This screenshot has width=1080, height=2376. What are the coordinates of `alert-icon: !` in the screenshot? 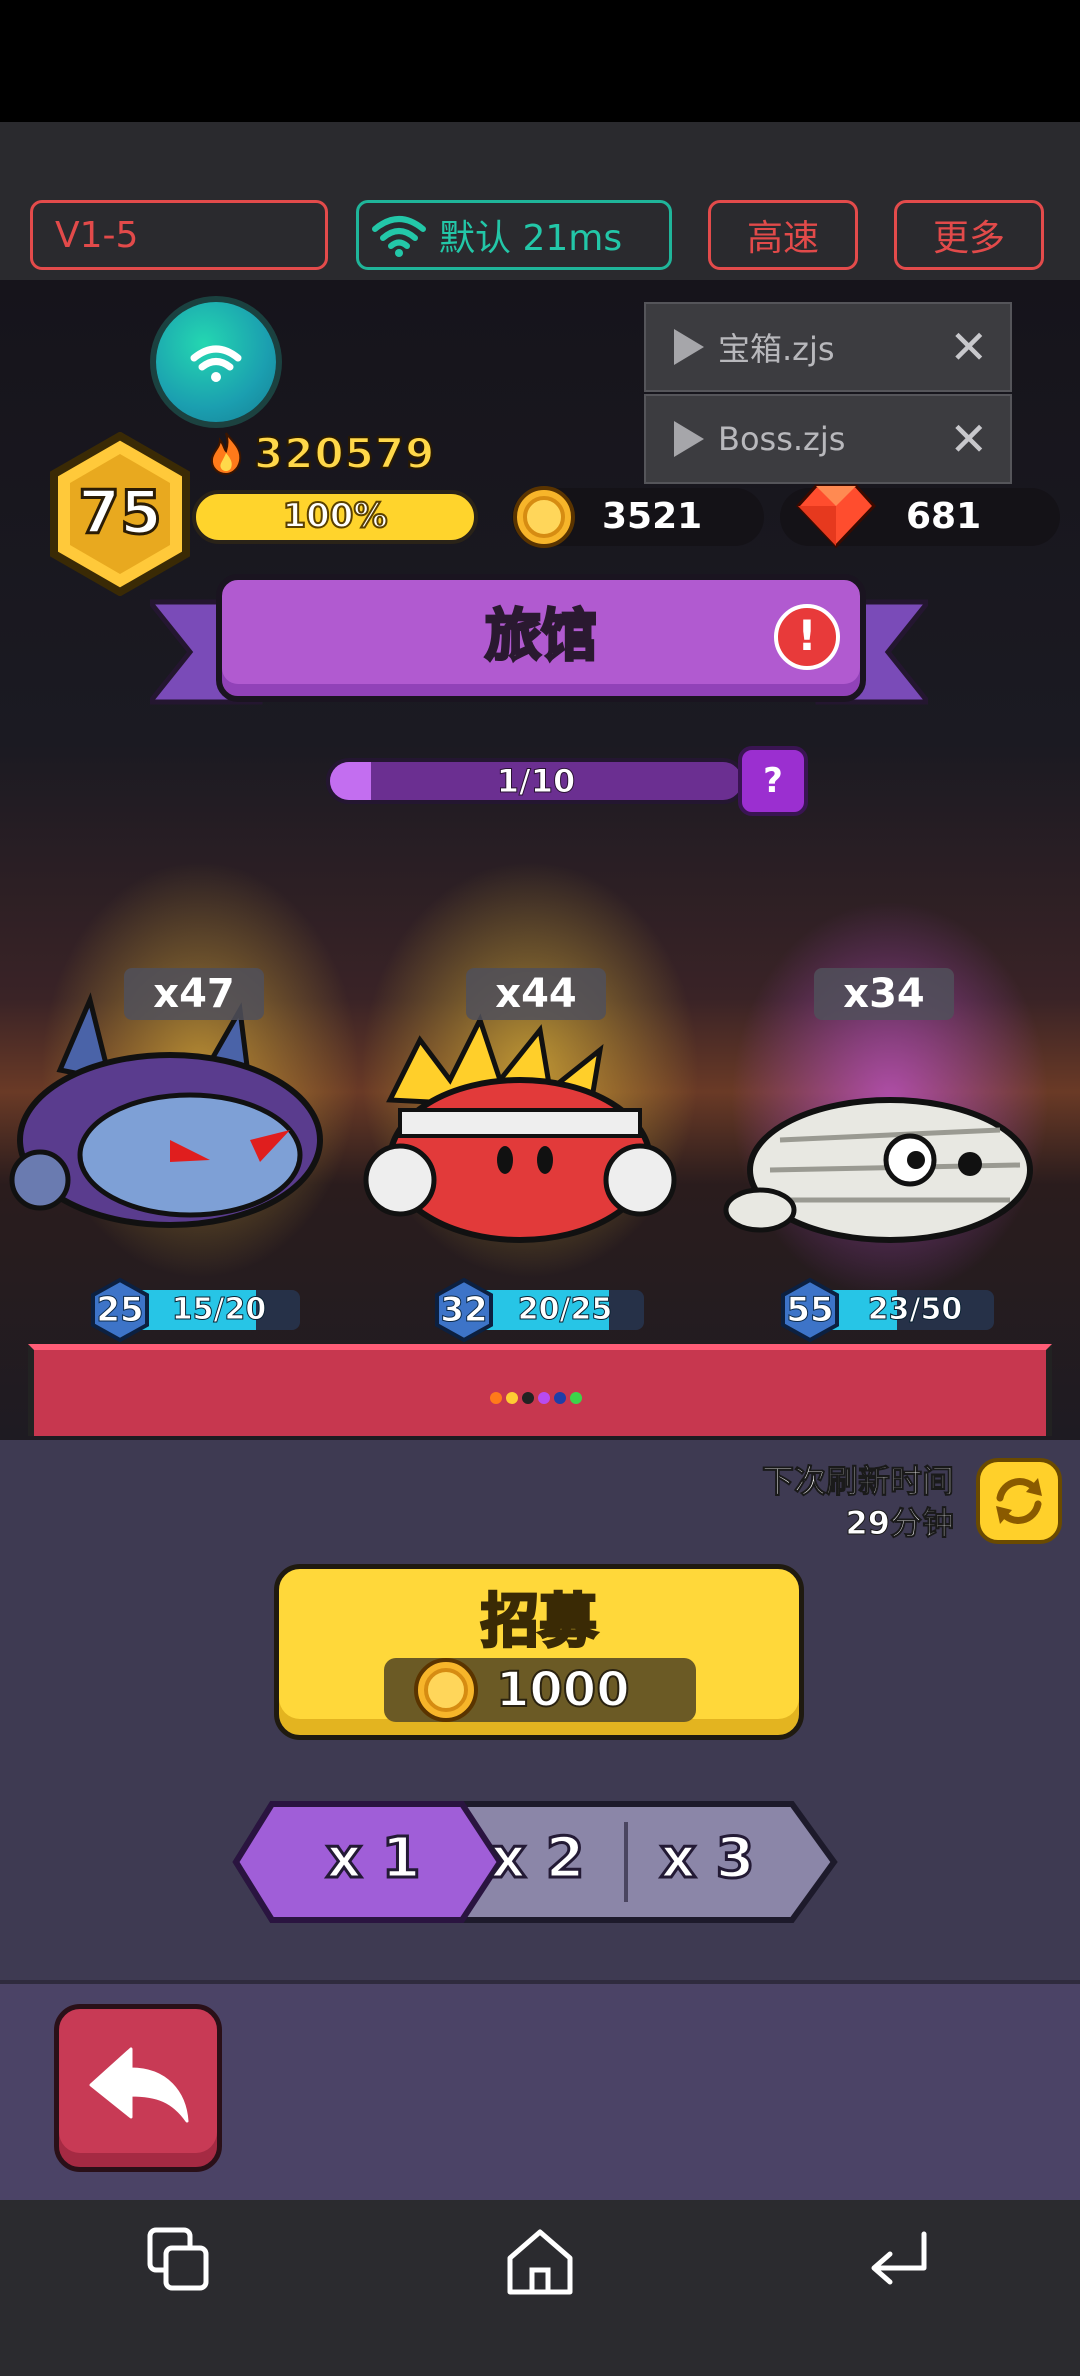 It's located at (807, 637).